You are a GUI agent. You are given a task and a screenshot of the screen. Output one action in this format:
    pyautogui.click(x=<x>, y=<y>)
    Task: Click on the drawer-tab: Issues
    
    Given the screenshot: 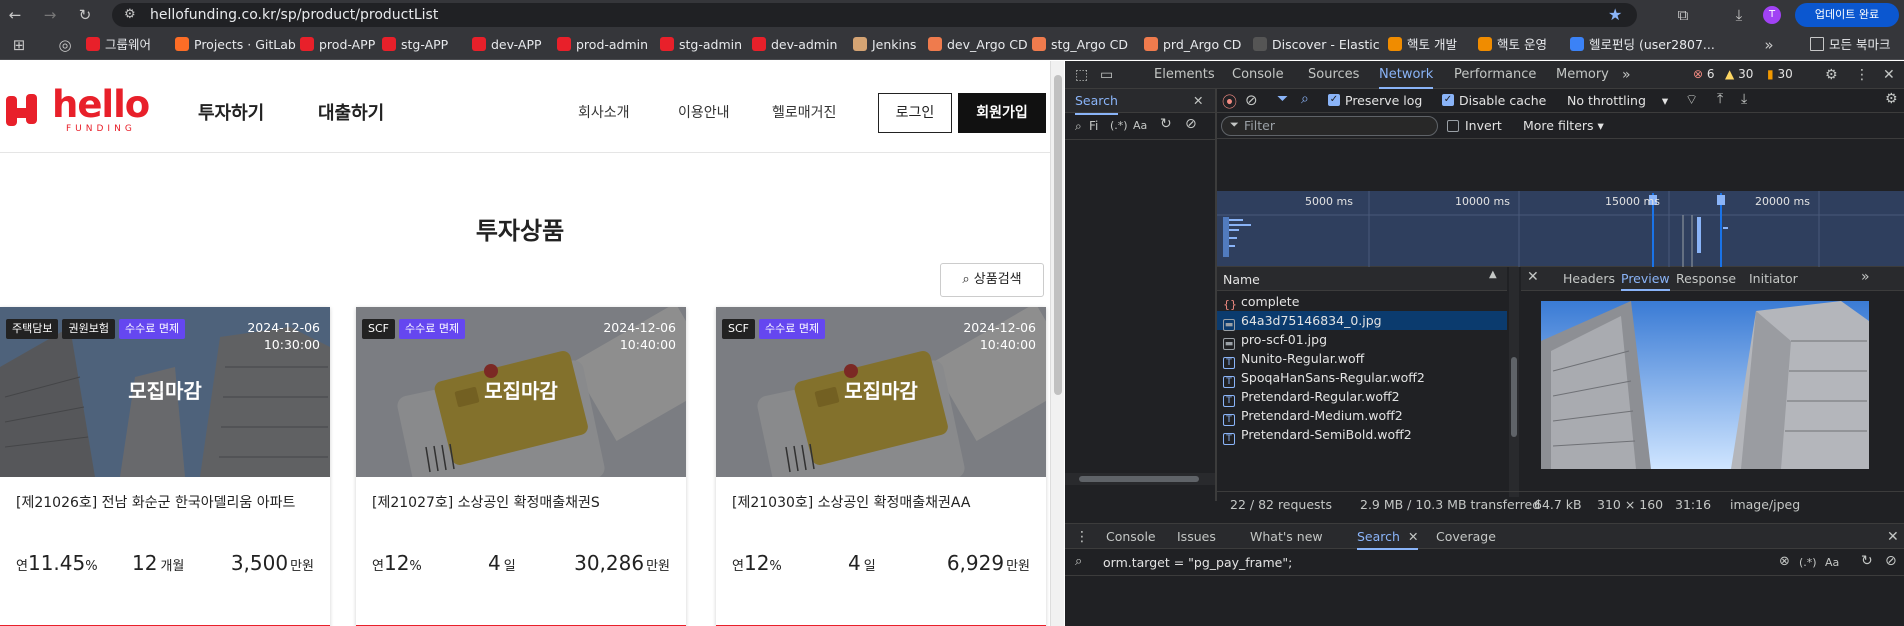 What is the action you would take?
    pyautogui.click(x=1196, y=537)
    